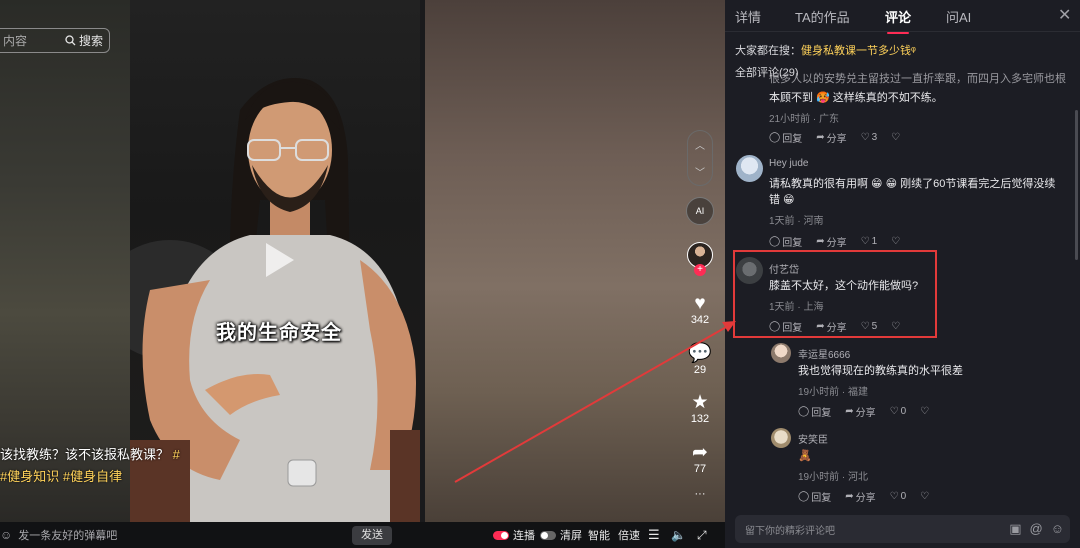 The height and width of the screenshot is (548, 1080). Describe the element at coordinates (784, 268) in the screenshot. I see `comment-author: 付艺岱` at that location.